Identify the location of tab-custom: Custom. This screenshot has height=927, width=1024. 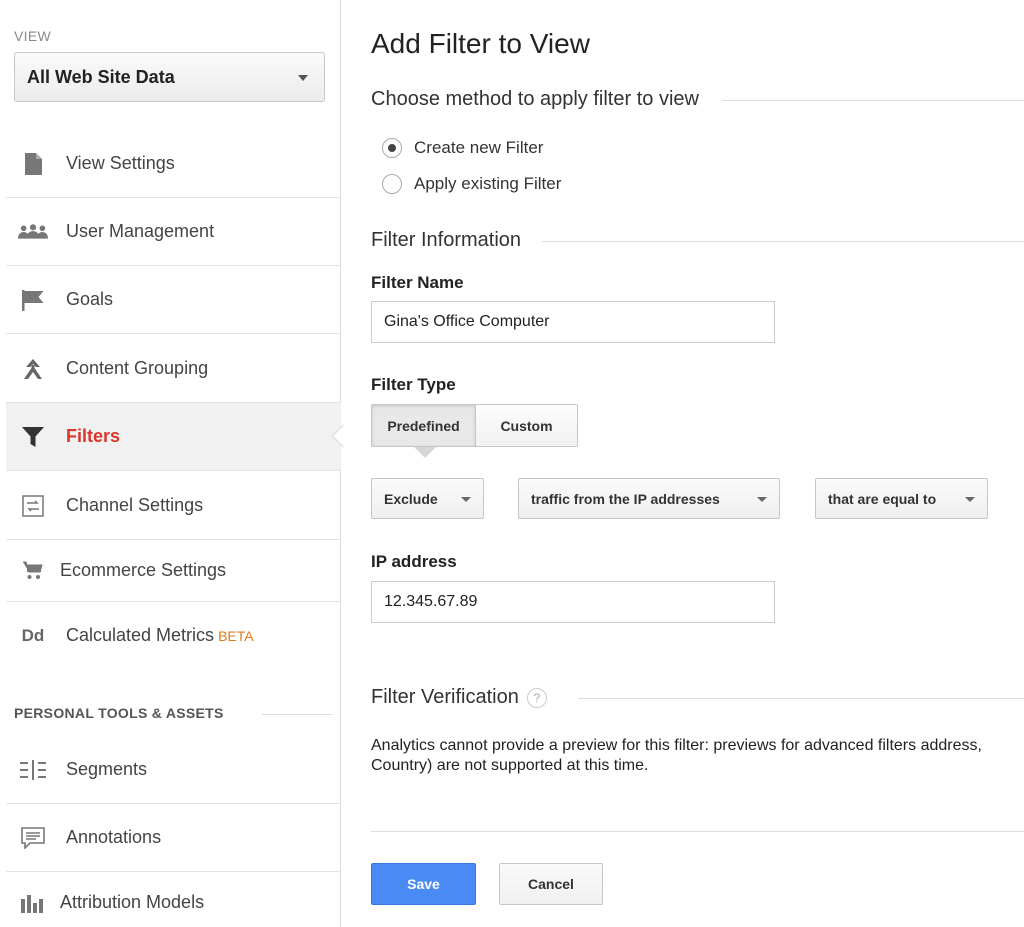
(526, 425).